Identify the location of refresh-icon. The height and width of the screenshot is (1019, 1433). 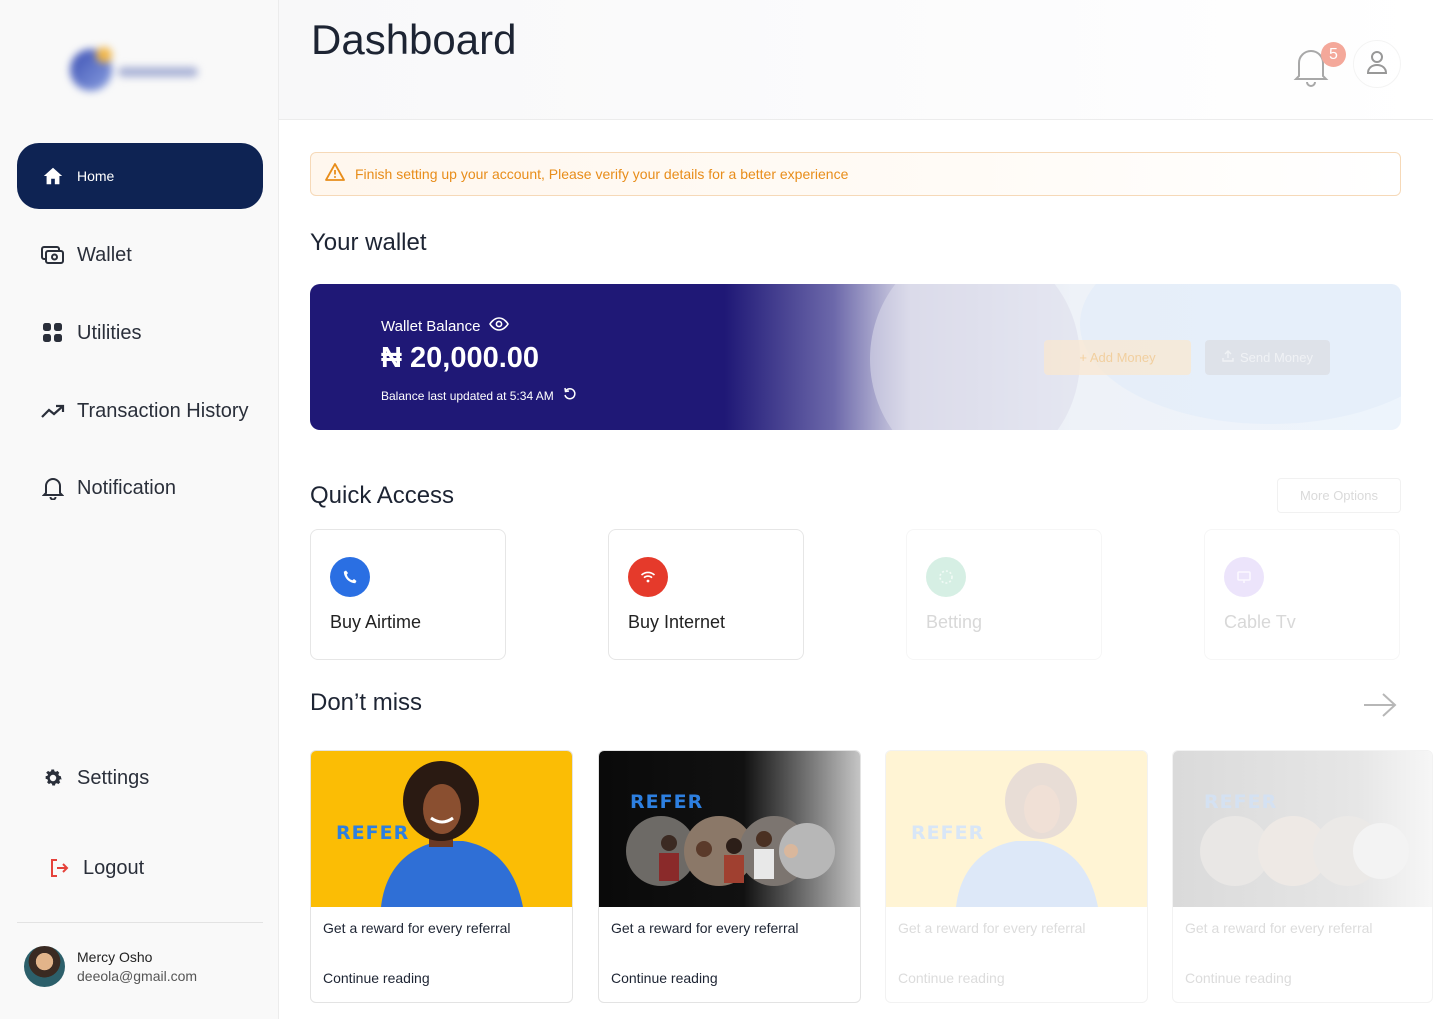
(570, 395).